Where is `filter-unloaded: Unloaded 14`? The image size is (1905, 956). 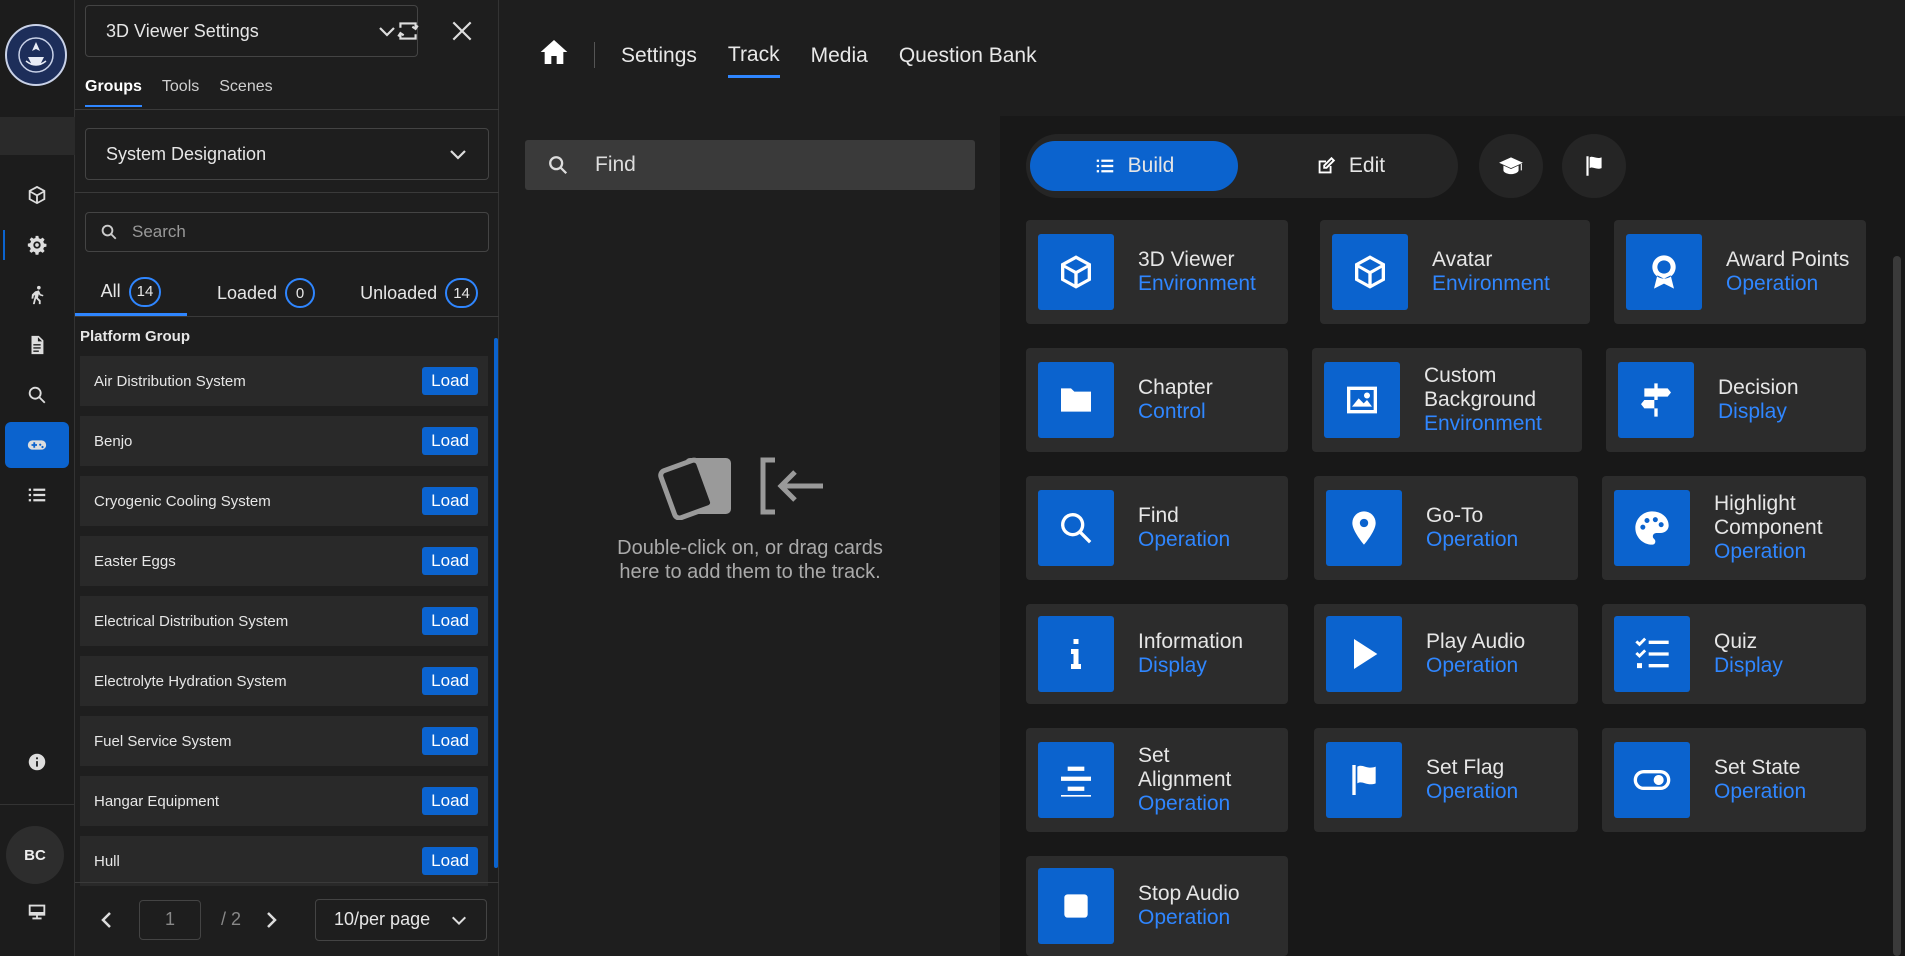
filter-unloaded: Unloaded 14 is located at coordinates (419, 293).